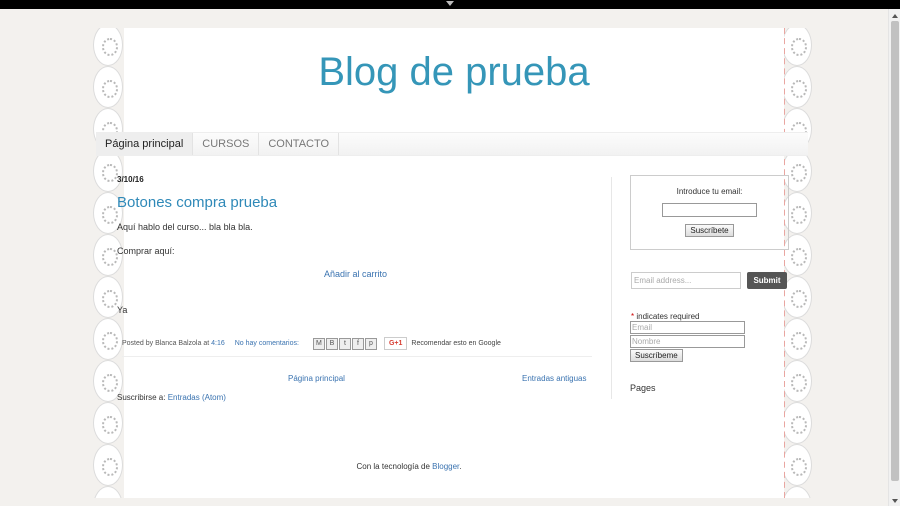  I want to click on email-label: Introduce tu email:, so click(709, 191).